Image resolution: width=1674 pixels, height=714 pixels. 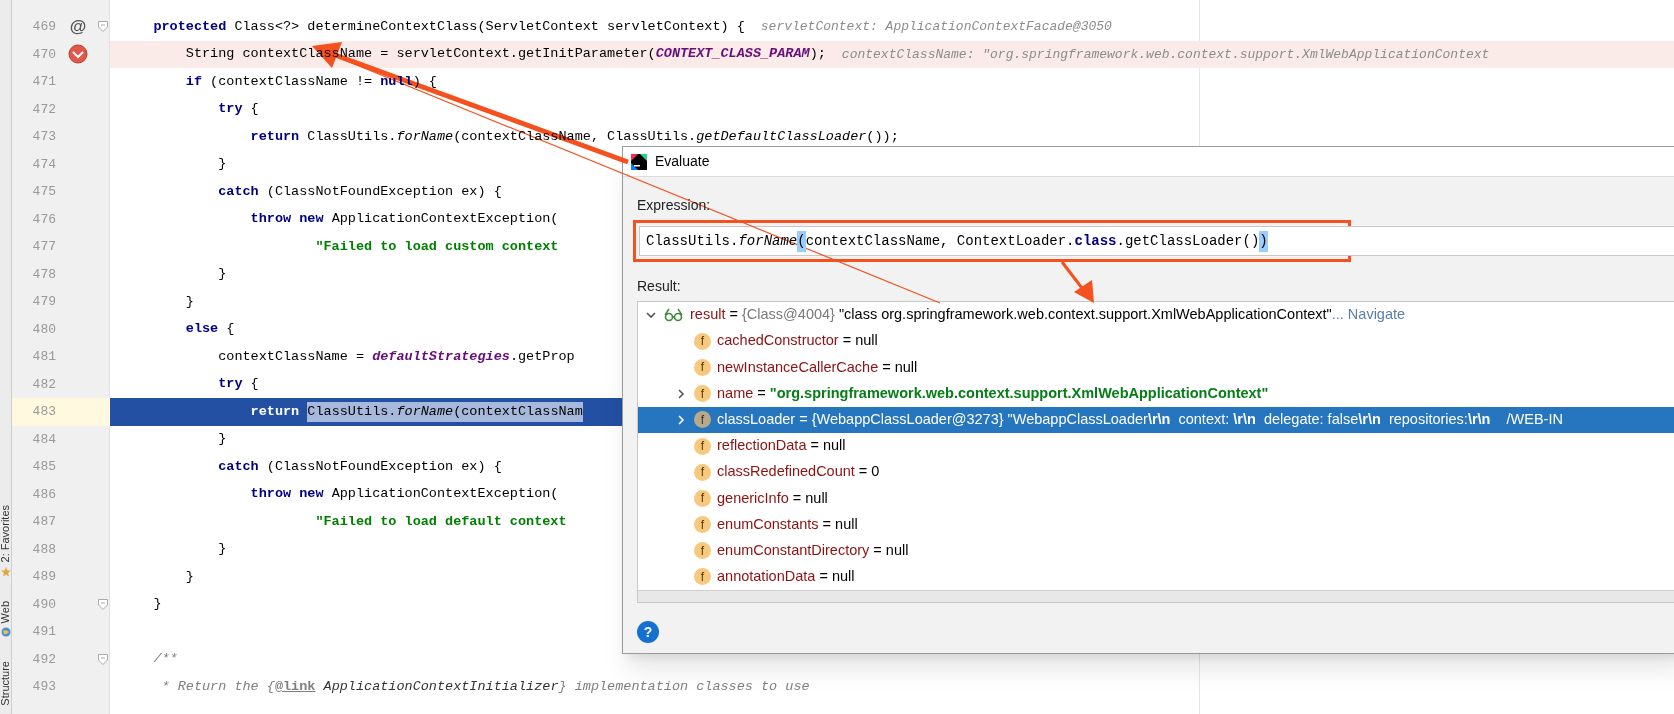 I want to click on result-label: Result:, so click(x=659, y=286).